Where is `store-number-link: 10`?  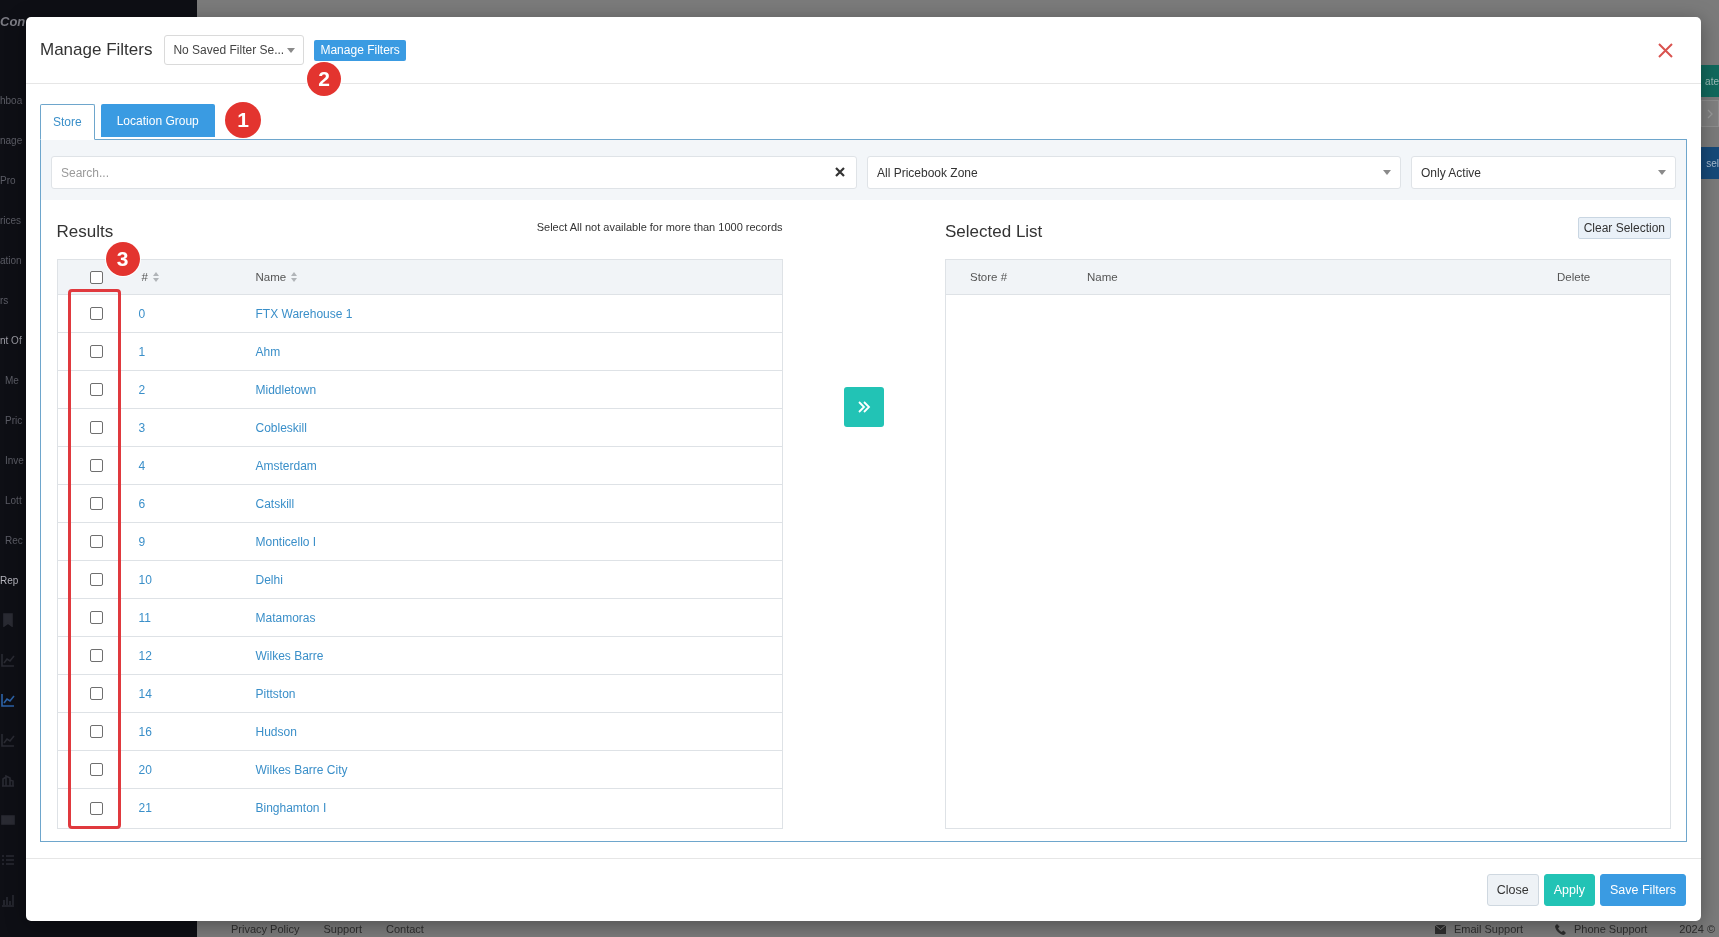
store-number-link: 10 is located at coordinates (145, 579).